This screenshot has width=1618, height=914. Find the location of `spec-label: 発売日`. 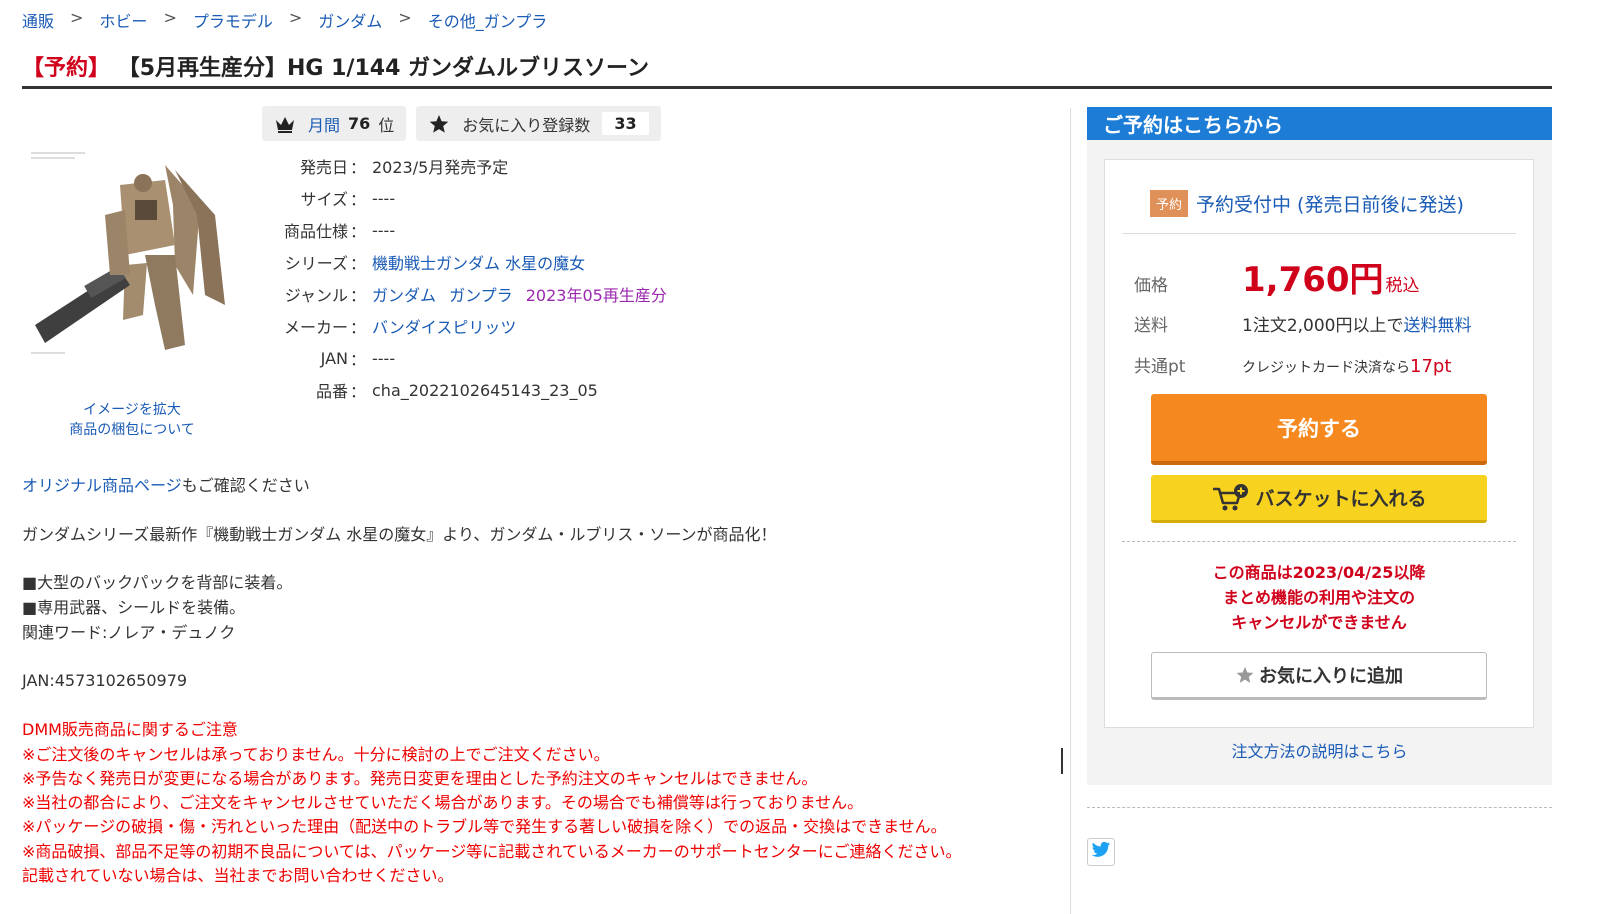

spec-label: 発売日 is located at coordinates (323, 167).